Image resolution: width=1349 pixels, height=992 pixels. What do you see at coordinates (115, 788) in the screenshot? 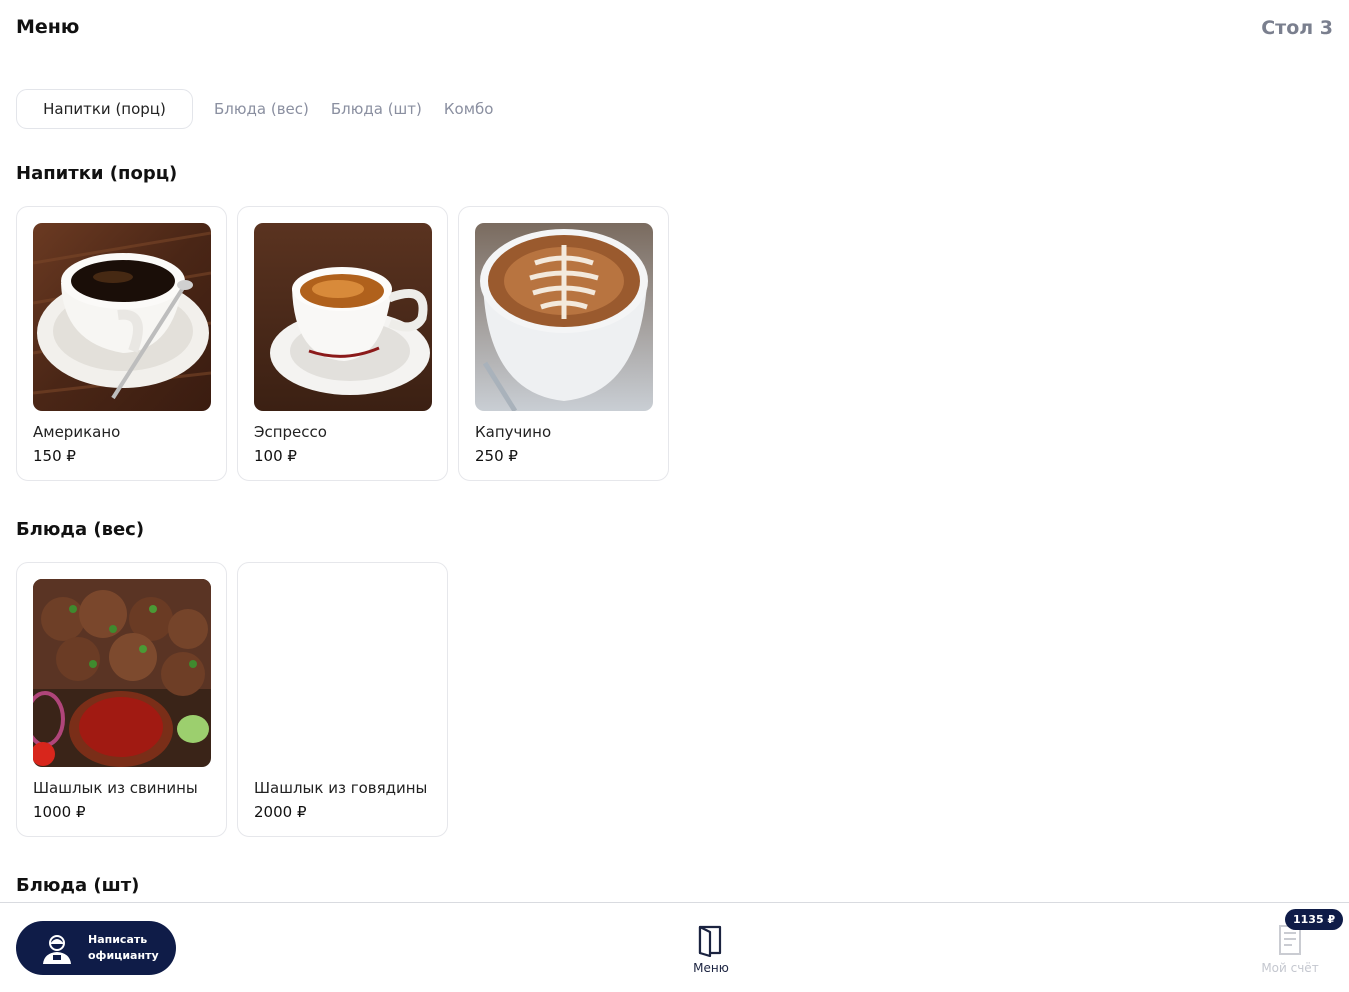
I see `item-name: Шашлык из свинины` at bounding box center [115, 788].